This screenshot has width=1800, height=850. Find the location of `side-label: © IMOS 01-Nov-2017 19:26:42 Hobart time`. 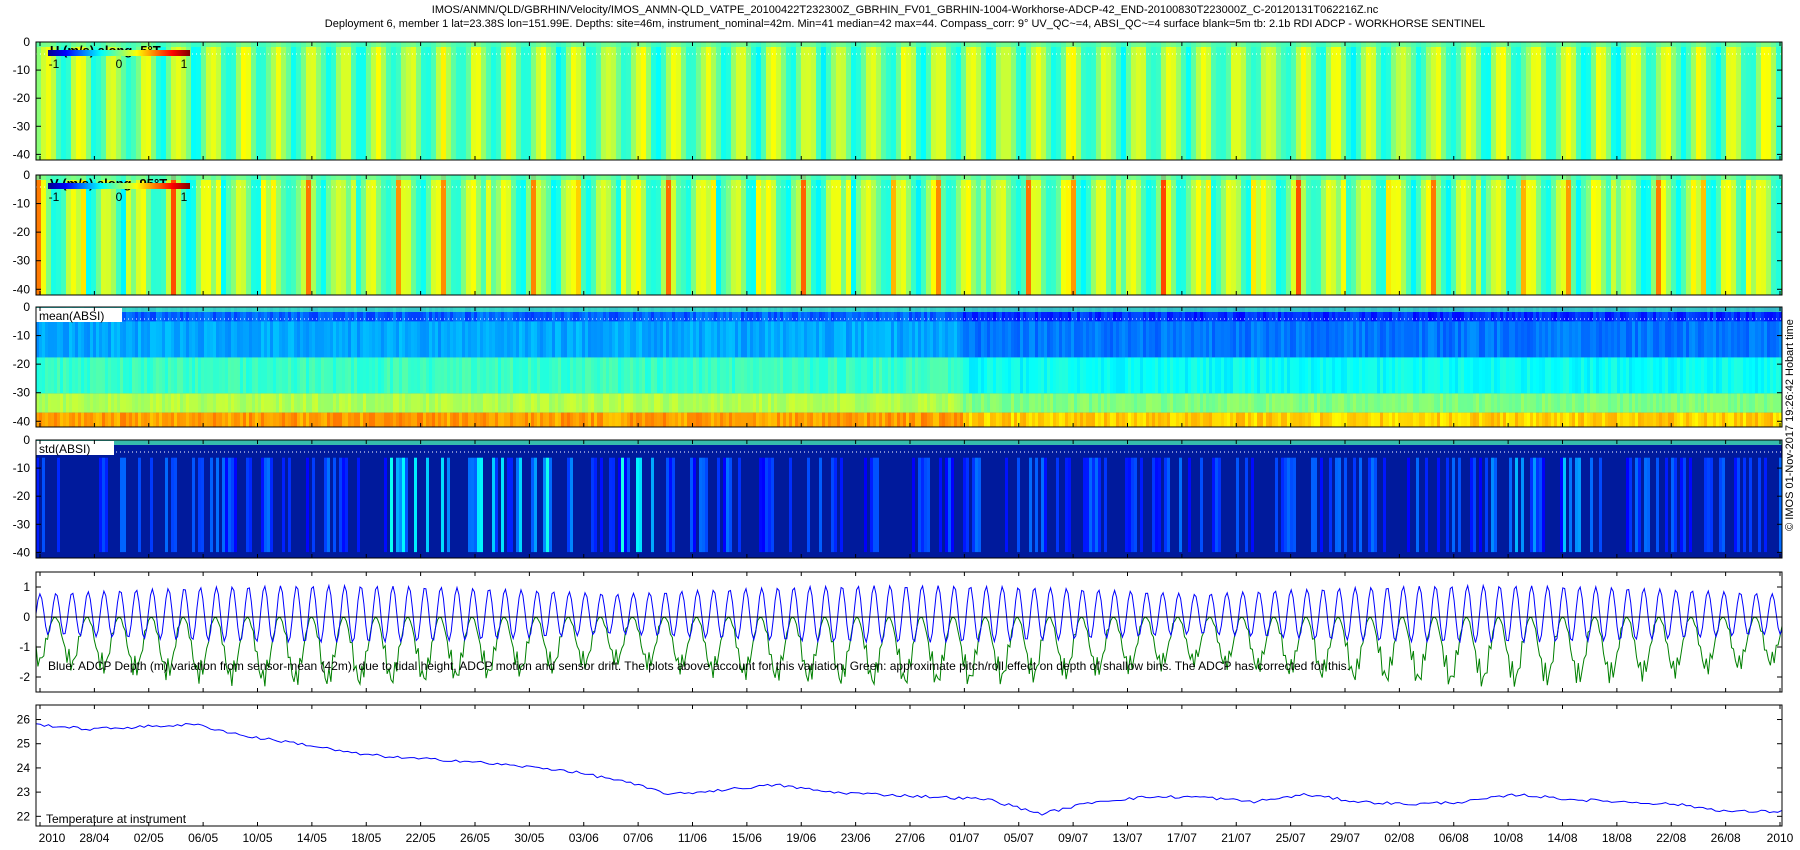

side-label: © IMOS 01-Nov-2017 19:26:42 Hobart time is located at coordinates (1790, 425).